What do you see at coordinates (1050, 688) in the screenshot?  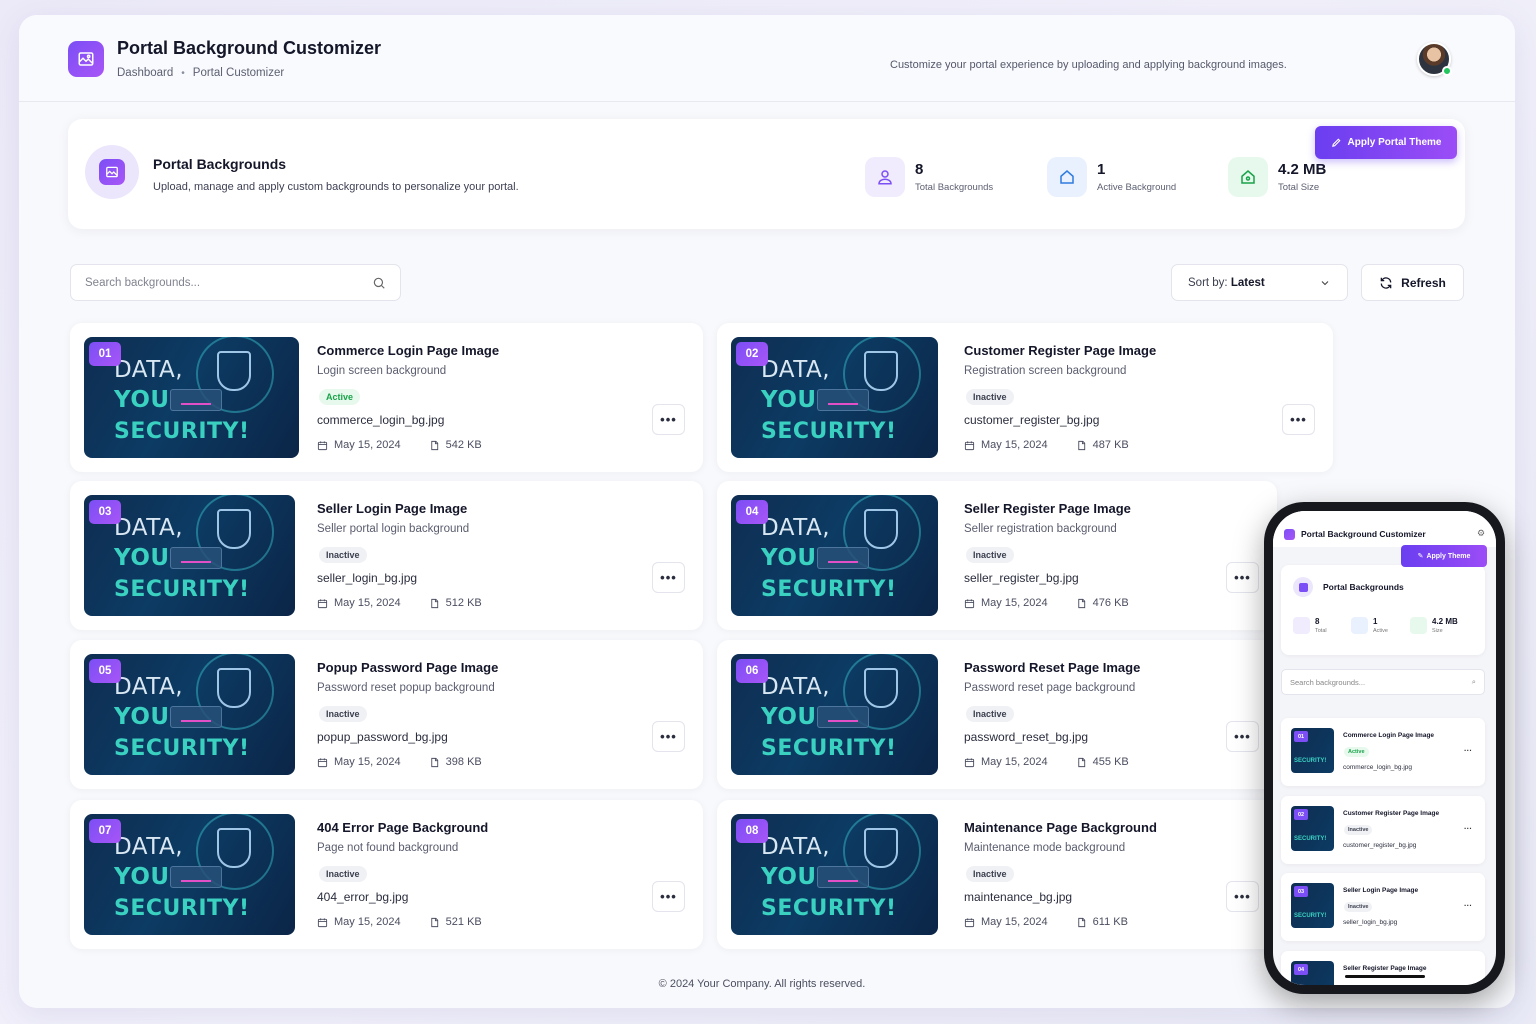 I see `card-description: Password reset page background` at bounding box center [1050, 688].